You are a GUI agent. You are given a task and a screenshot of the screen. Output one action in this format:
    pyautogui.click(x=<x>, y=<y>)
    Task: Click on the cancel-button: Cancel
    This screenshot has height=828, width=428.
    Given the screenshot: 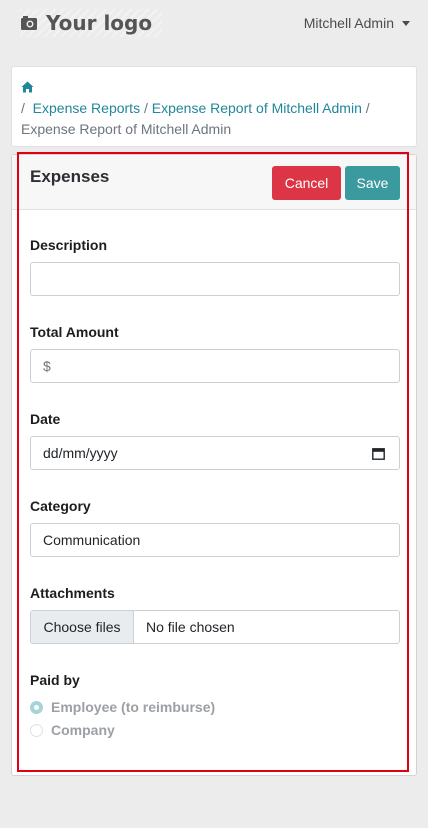 What is the action you would take?
    pyautogui.click(x=306, y=183)
    